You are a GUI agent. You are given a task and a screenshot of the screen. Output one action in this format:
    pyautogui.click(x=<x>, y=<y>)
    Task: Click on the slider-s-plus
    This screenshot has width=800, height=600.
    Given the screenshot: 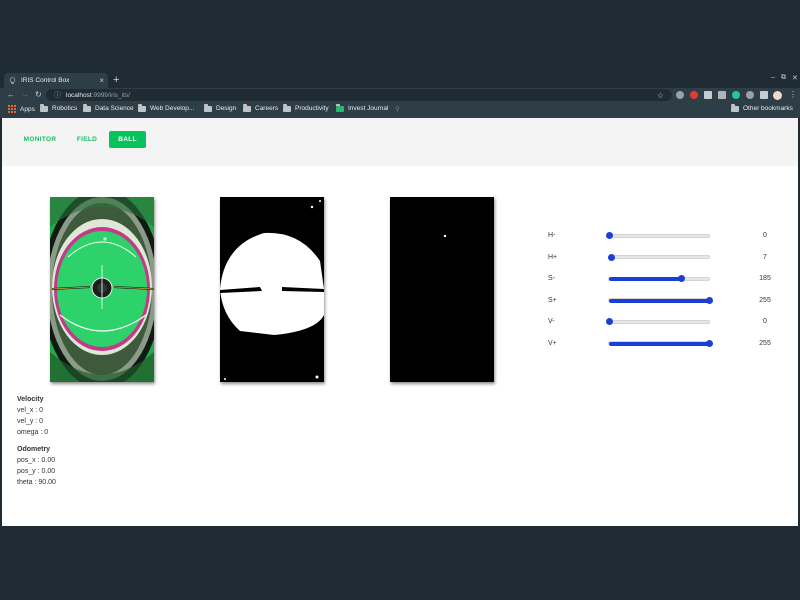 What is the action you would take?
    pyautogui.click(x=660, y=300)
    